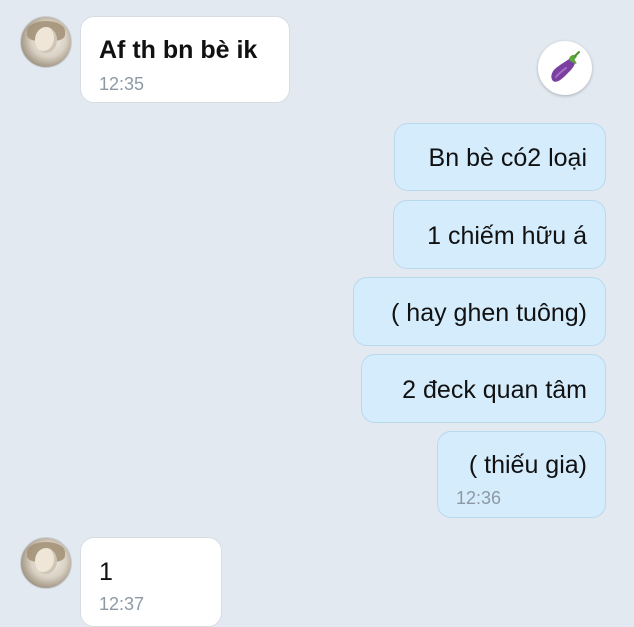  What do you see at coordinates (479, 498) in the screenshot?
I see `message-time: 12:36` at bounding box center [479, 498].